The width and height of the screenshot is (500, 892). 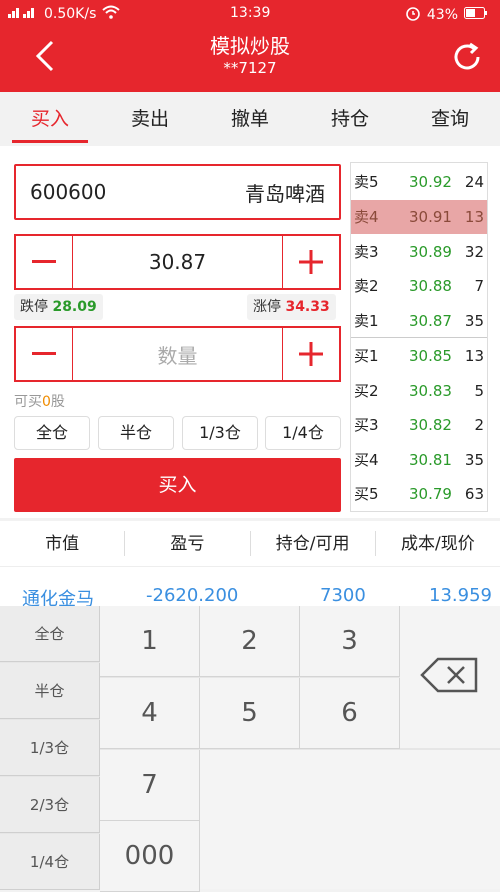 What do you see at coordinates (467, 57) in the screenshot?
I see `refresh-icon` at bounding box center [467, 57].